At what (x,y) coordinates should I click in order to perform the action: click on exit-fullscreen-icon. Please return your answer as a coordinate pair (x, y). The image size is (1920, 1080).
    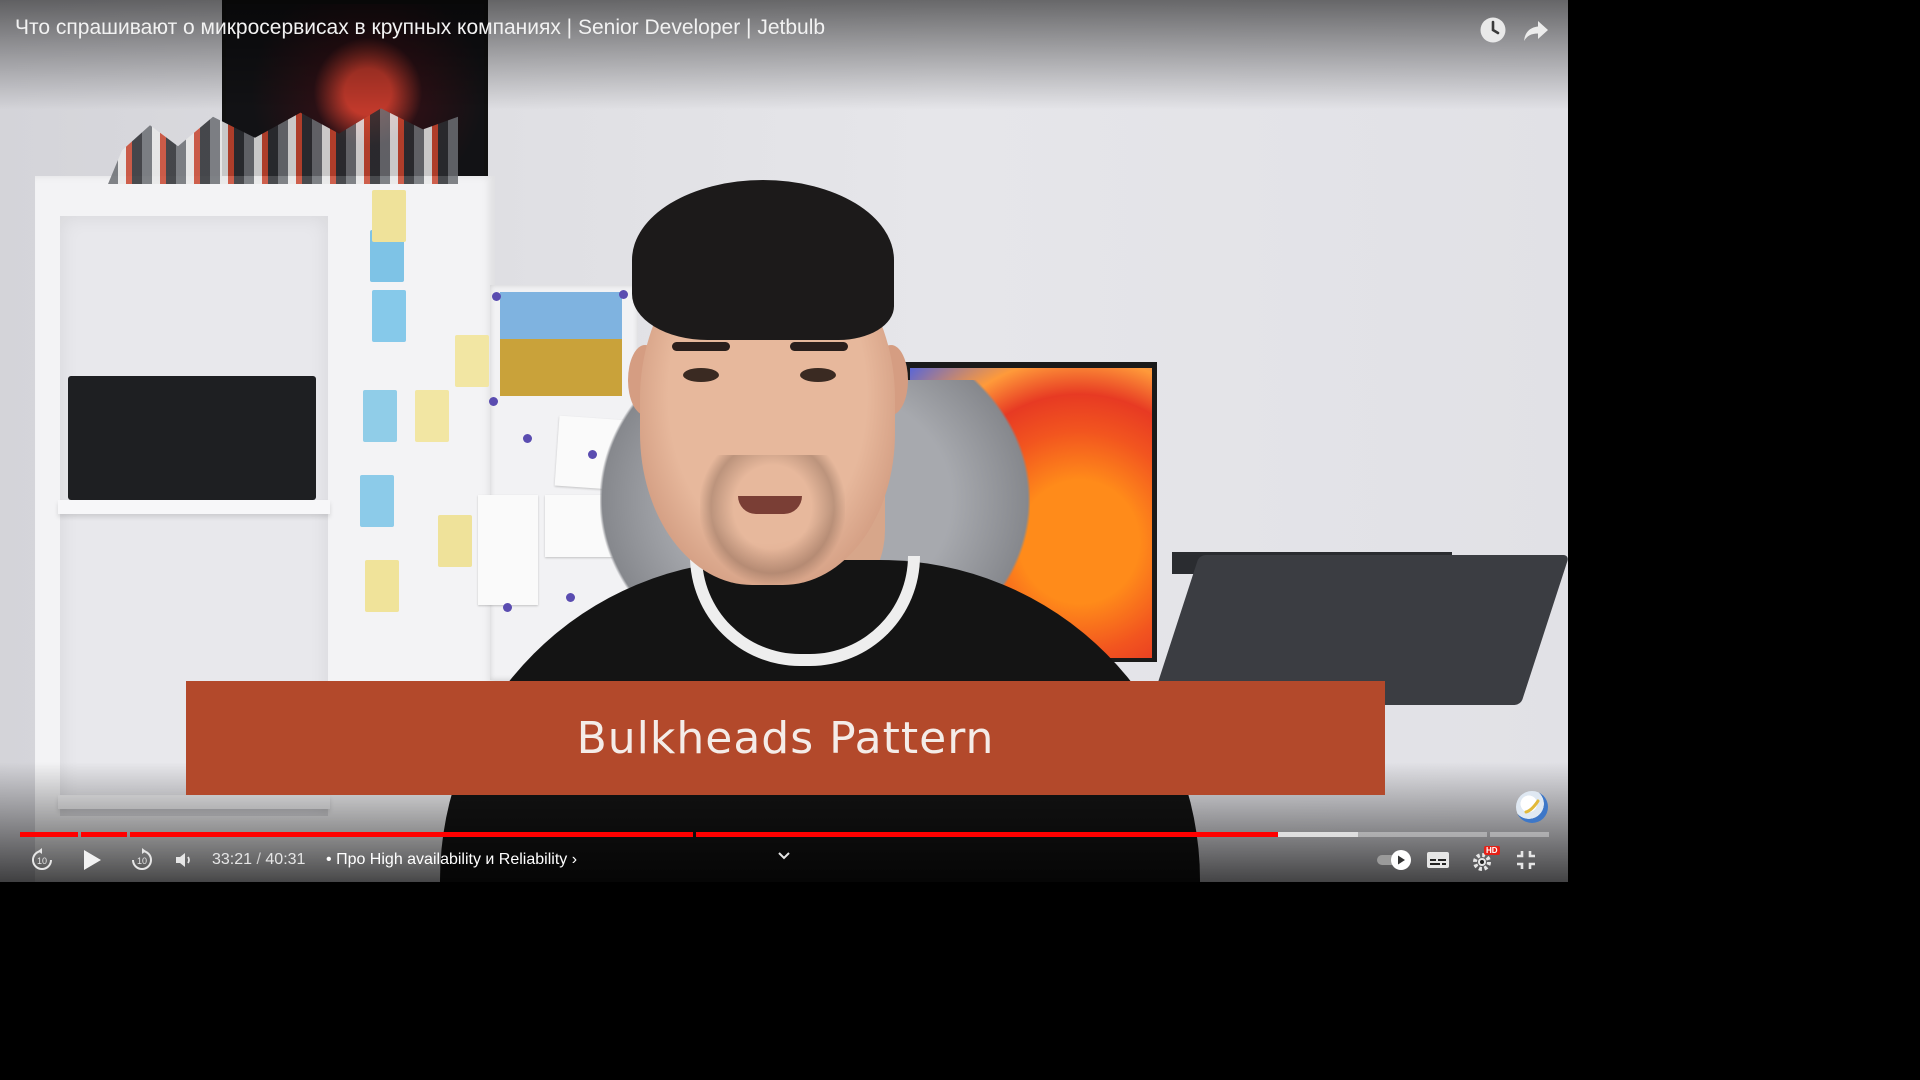
    Looking at the image, I should click on (1526, 860).